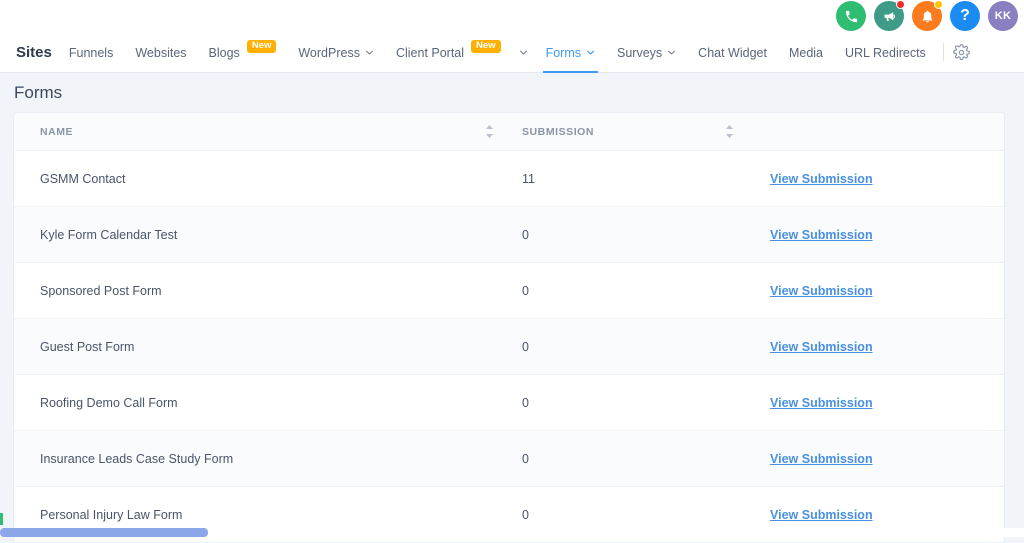 Image resolution: width=1024 pixels, height=543 pixels. Describe the element at coordinates (241, 403) in the screenshot. I see `cell-form-name: Roofing Demo Call Form` at that location.